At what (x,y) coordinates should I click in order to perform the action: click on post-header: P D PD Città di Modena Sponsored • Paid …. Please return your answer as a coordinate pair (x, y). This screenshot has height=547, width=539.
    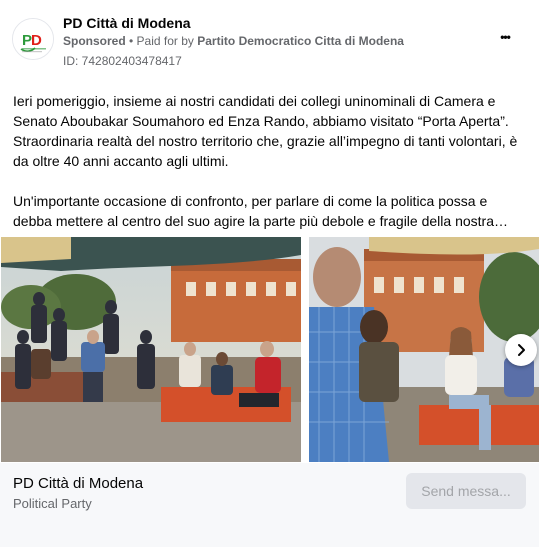
    Looking at the image, I should click on (269, 40).